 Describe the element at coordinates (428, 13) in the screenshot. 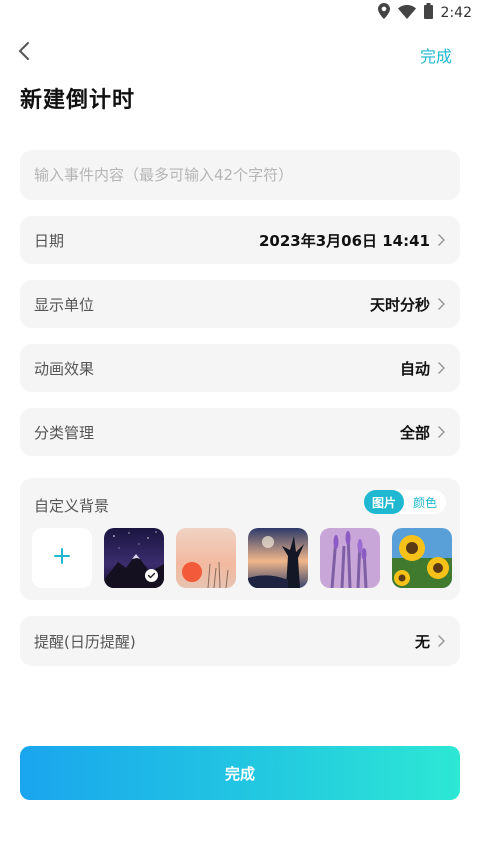

I see `battery-icon` at that location.